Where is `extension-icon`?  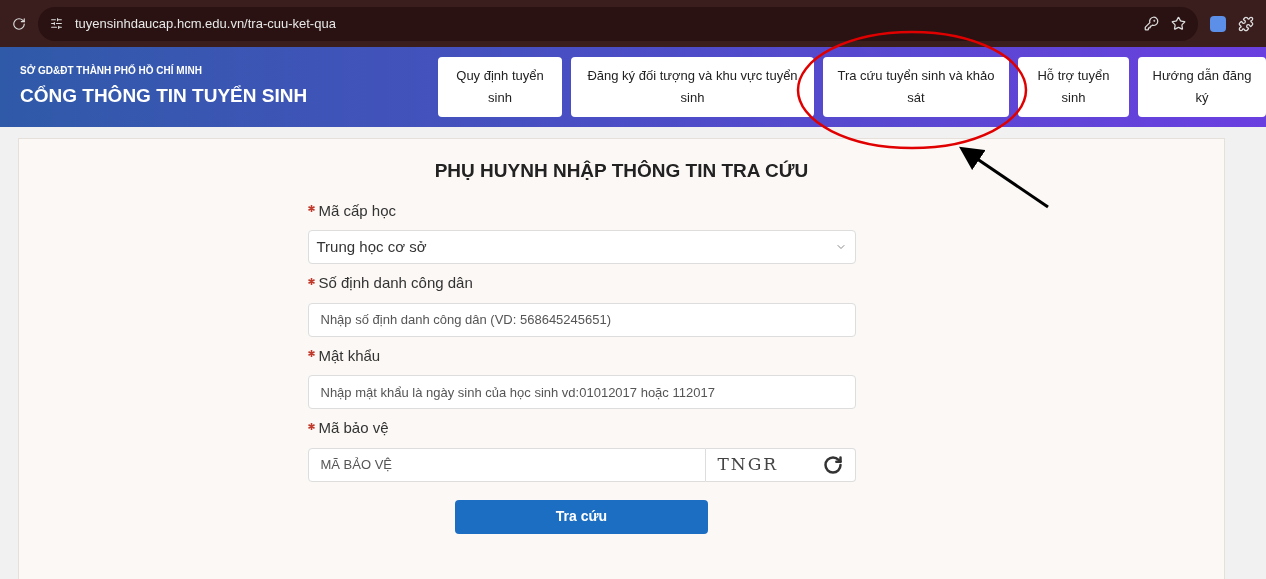 extension-icon is located at coordinates (1246, 23).